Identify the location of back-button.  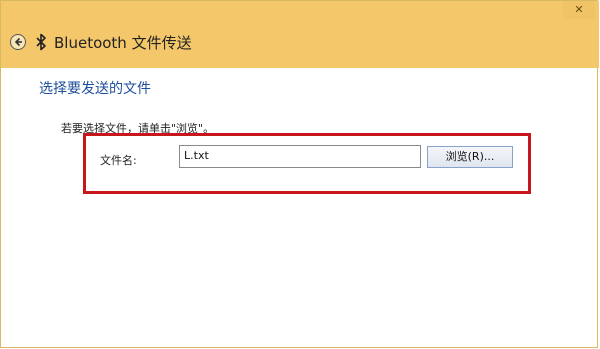
(18, 42).